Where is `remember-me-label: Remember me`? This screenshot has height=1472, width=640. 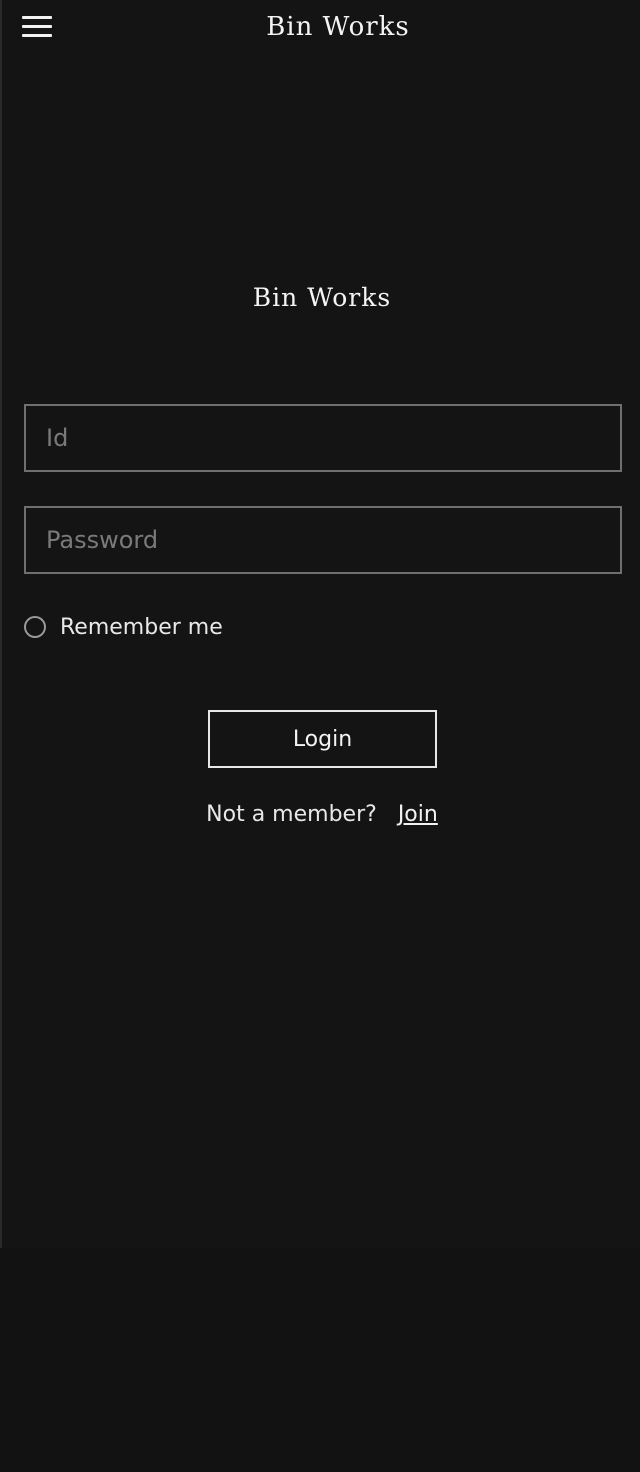 remember-me-label: Remember me is located at coordinates (141, 627).